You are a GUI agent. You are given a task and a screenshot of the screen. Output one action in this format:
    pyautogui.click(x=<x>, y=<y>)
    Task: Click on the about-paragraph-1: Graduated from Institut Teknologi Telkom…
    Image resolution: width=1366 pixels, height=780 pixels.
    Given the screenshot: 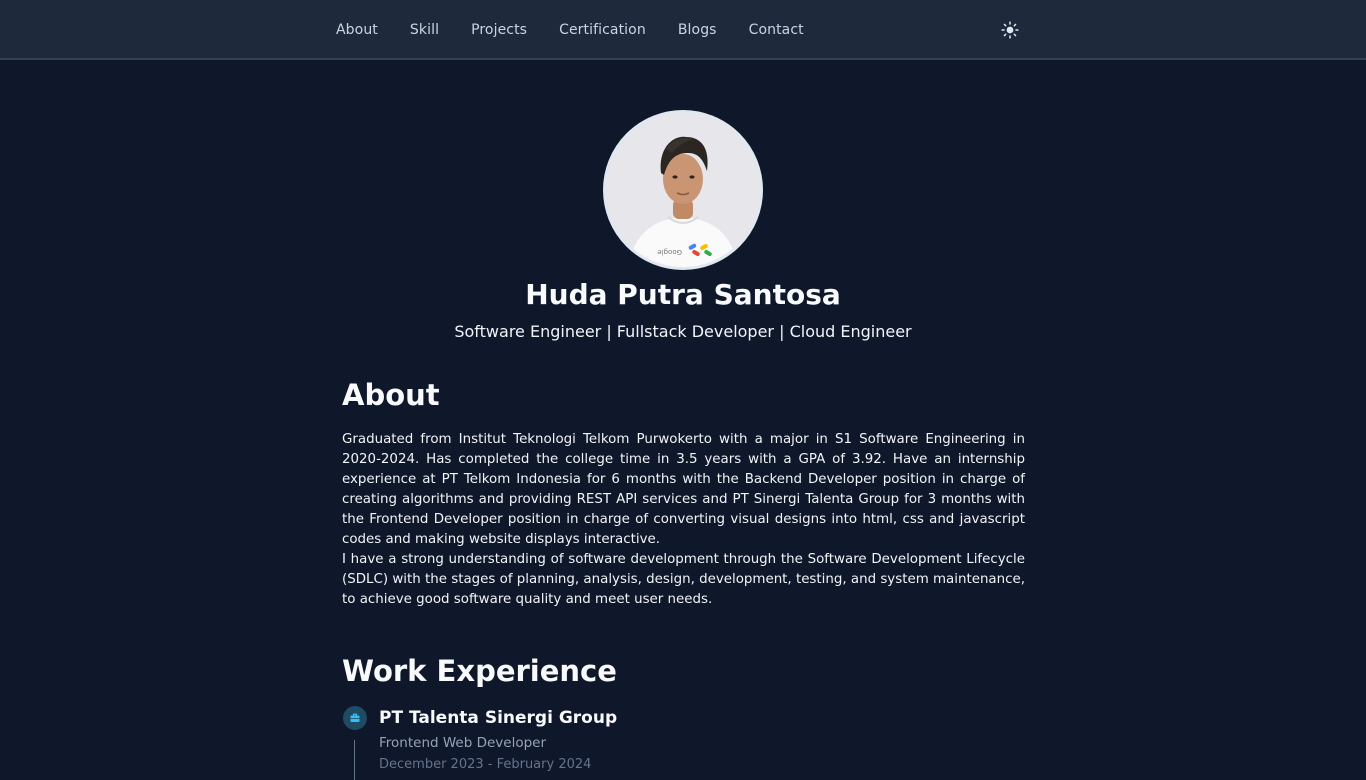 What is the action you would take?
    pyautogui.click(x=683, y=489)
    